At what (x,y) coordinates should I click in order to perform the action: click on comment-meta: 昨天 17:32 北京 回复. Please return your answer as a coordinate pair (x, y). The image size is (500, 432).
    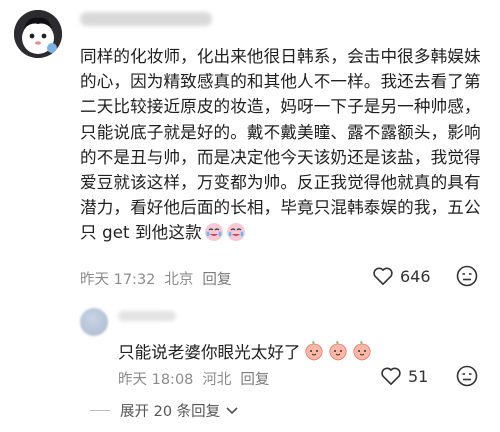
    Looking at the image, I should click on (160, 278).